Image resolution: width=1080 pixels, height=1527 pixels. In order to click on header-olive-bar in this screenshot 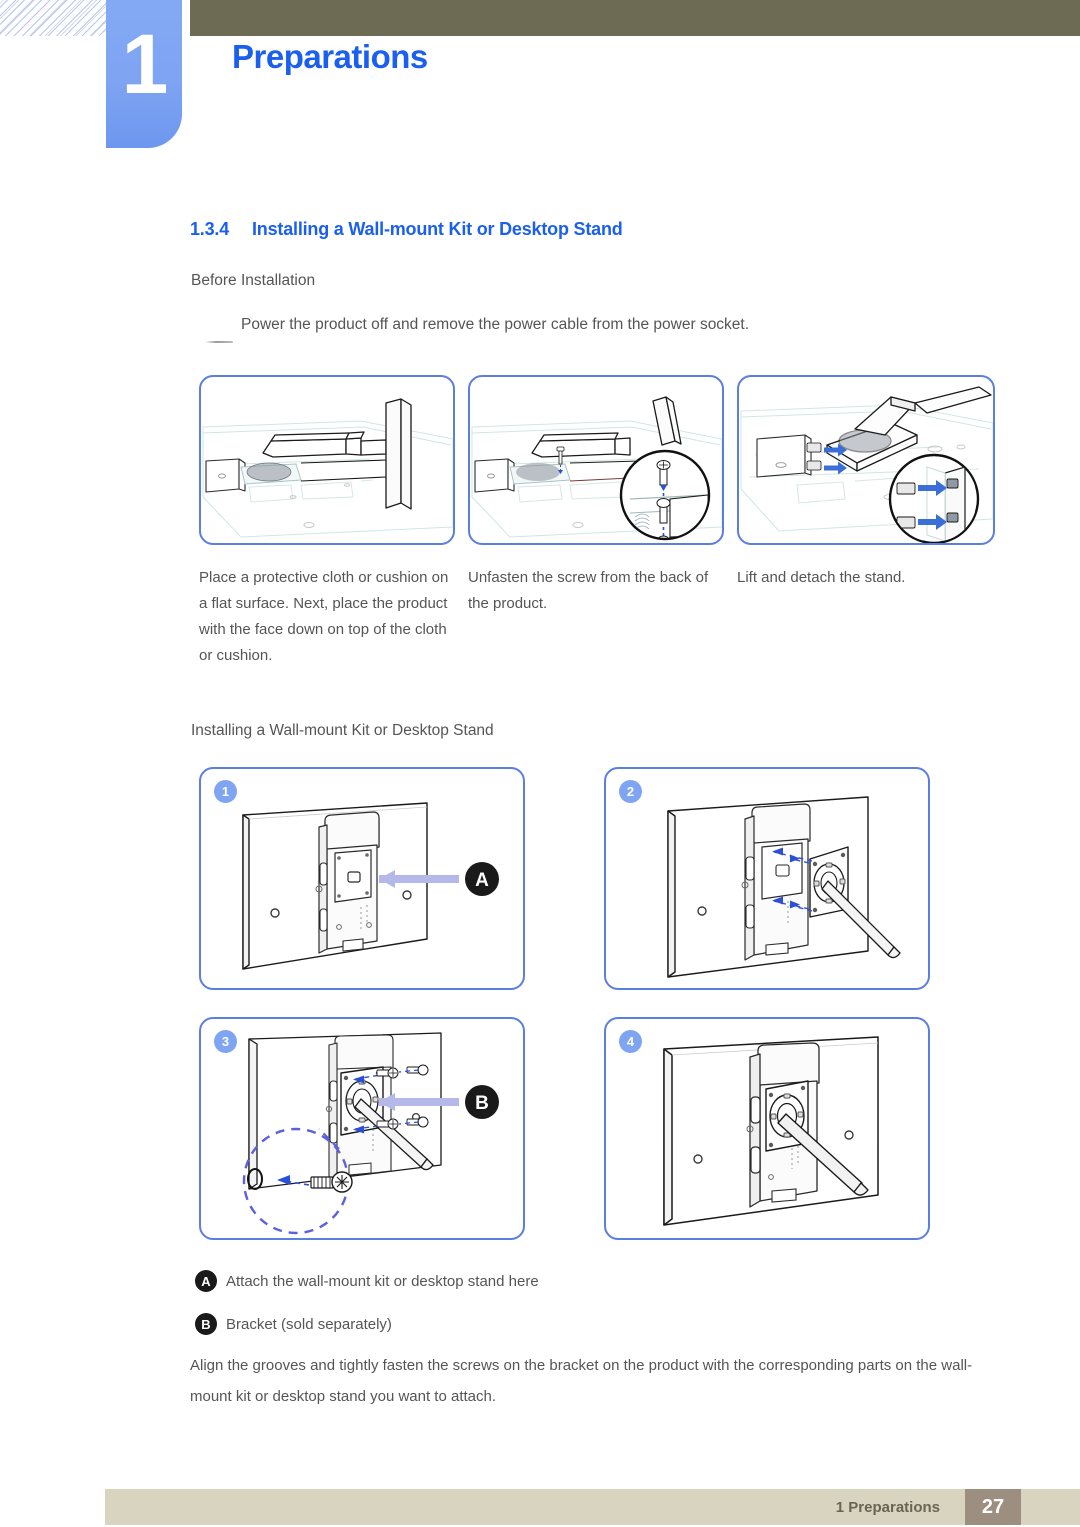, I will do `click(635, 18)`.